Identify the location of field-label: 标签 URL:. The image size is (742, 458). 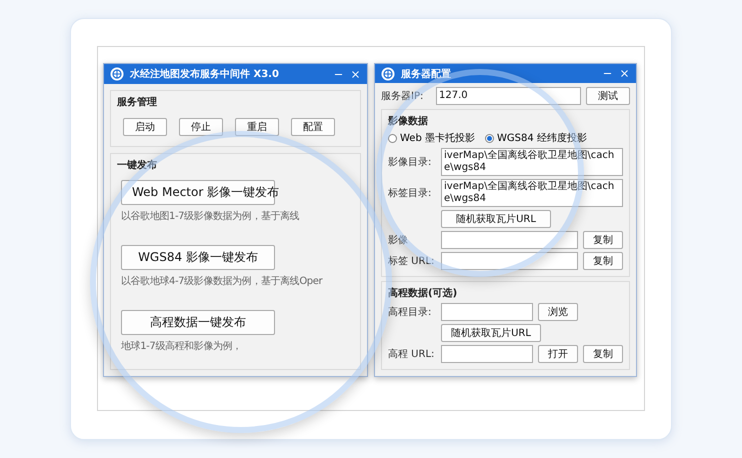
(412, 261).